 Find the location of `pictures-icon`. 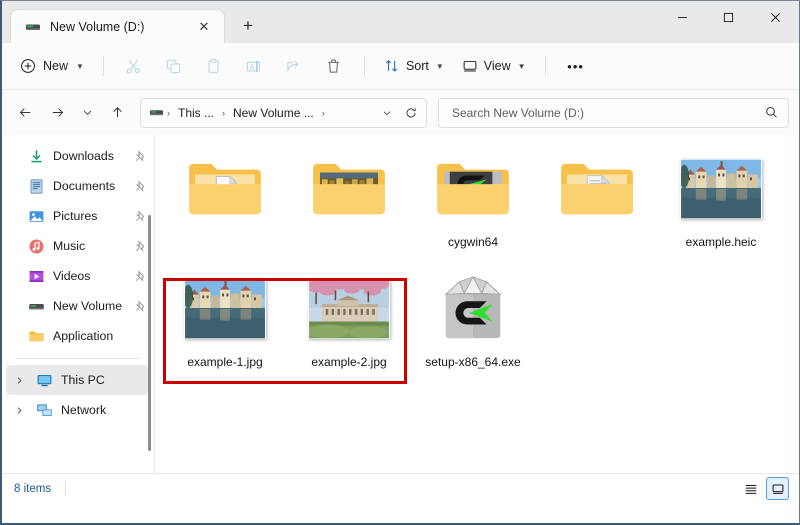

pictures-icon is located at coordinates (36, 216).